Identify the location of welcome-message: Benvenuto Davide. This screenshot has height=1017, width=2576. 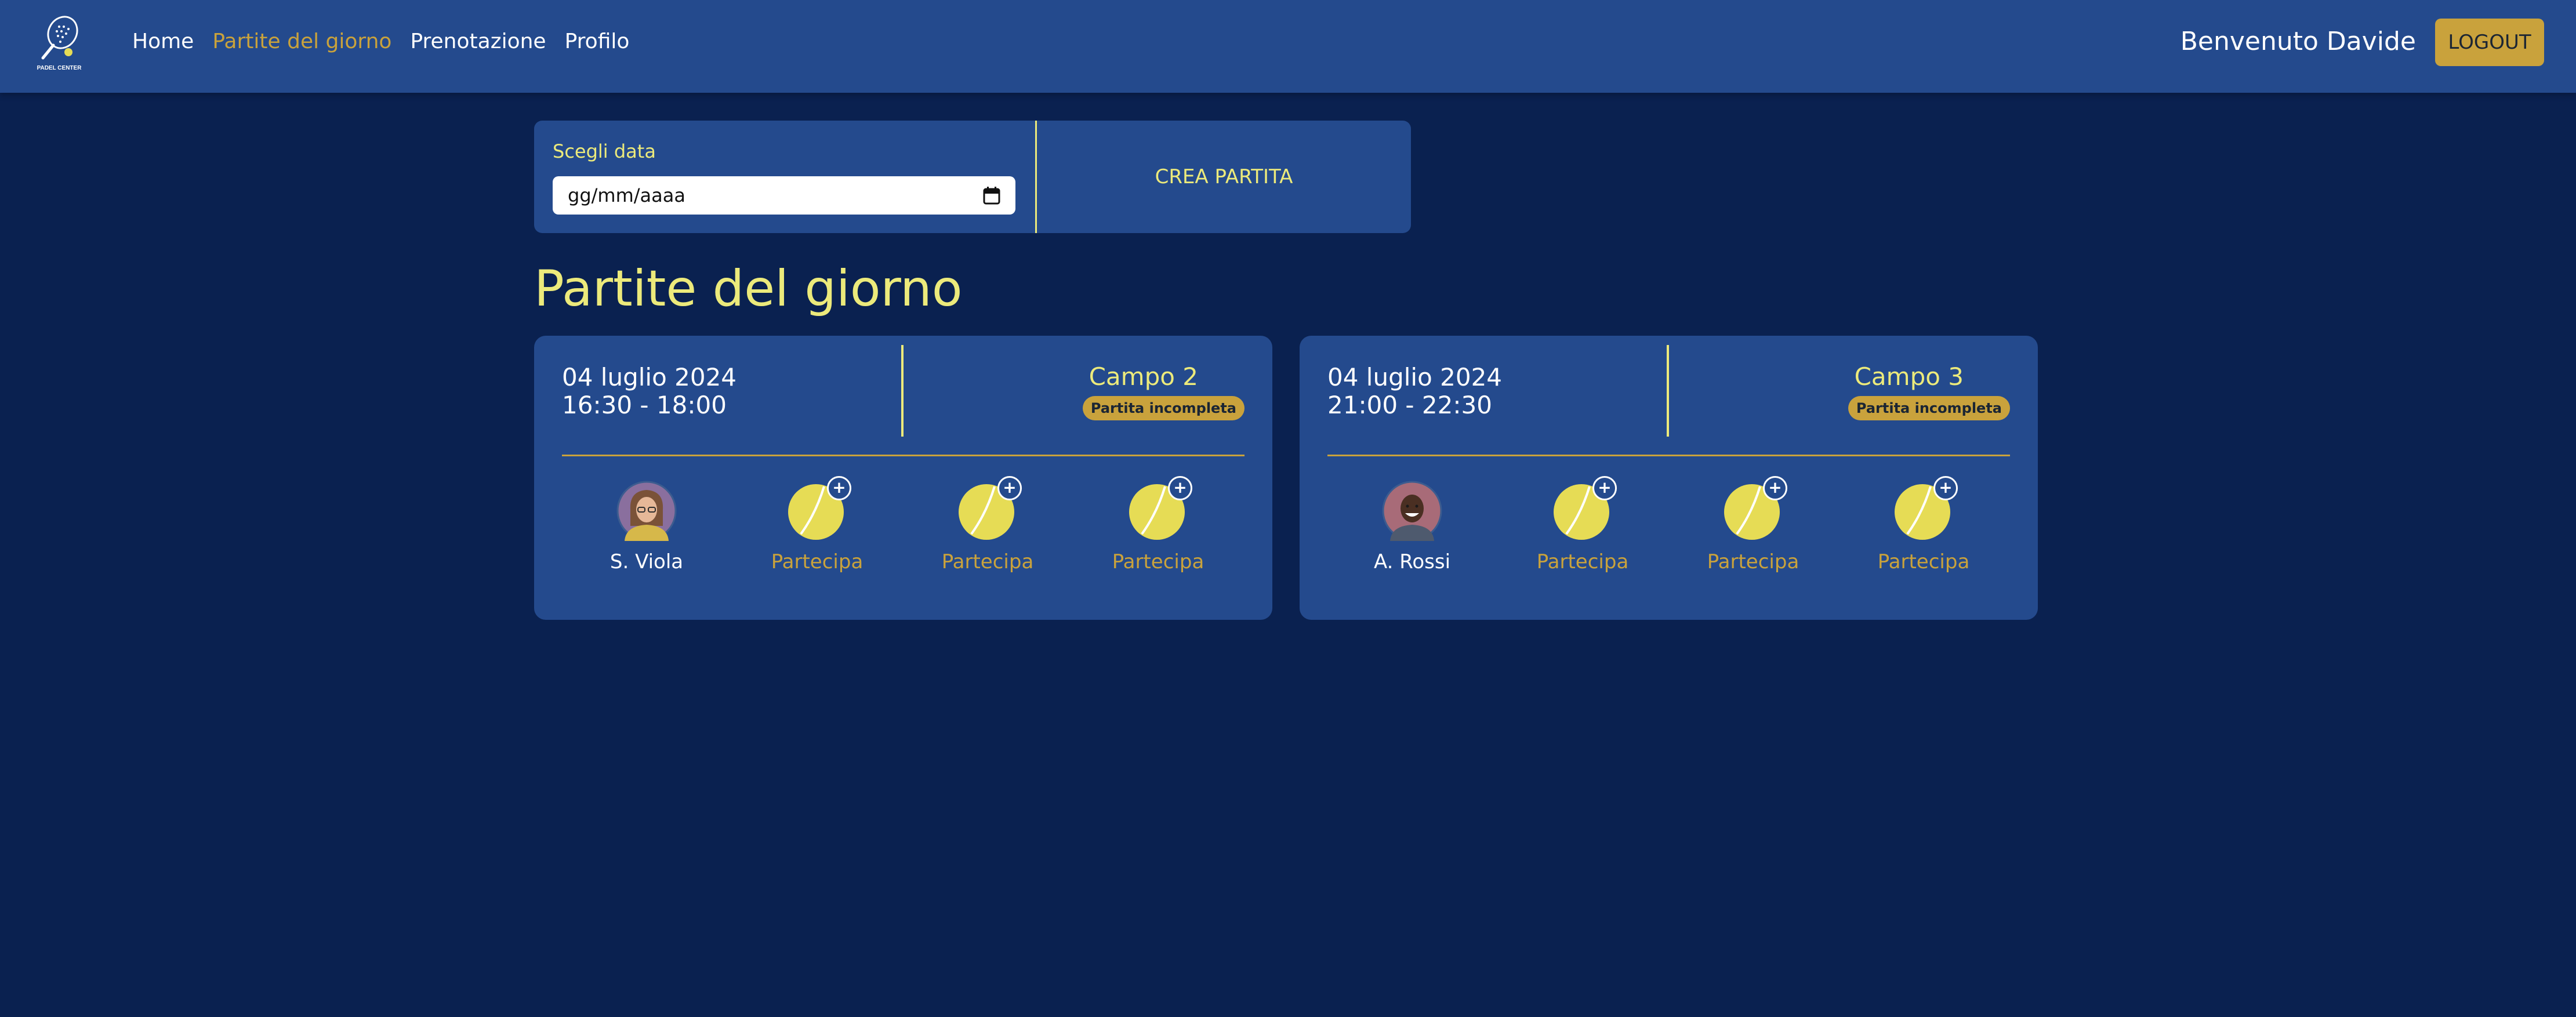
(2298, 41).